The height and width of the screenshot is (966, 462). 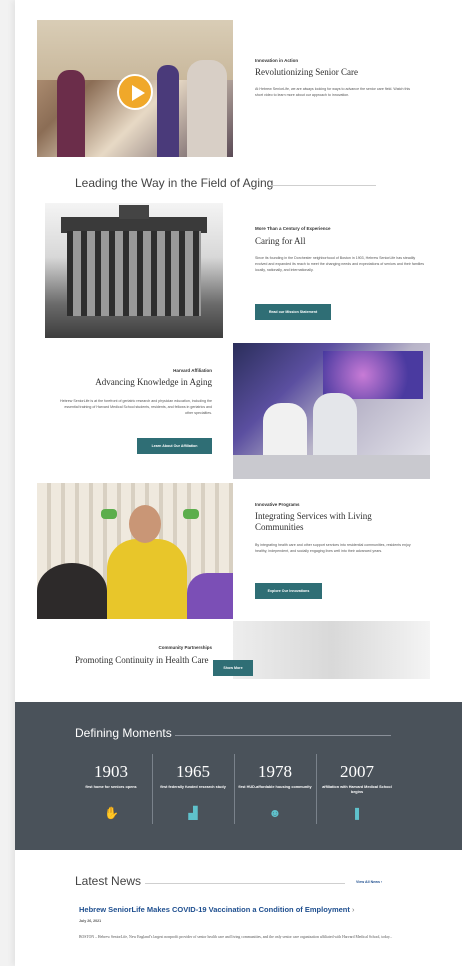 I want to click on play-icon, so click(x=135, y=92).